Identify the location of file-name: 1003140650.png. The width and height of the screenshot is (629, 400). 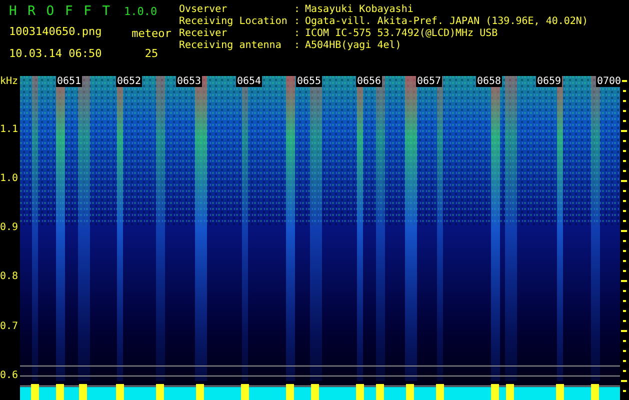
(56, 32).